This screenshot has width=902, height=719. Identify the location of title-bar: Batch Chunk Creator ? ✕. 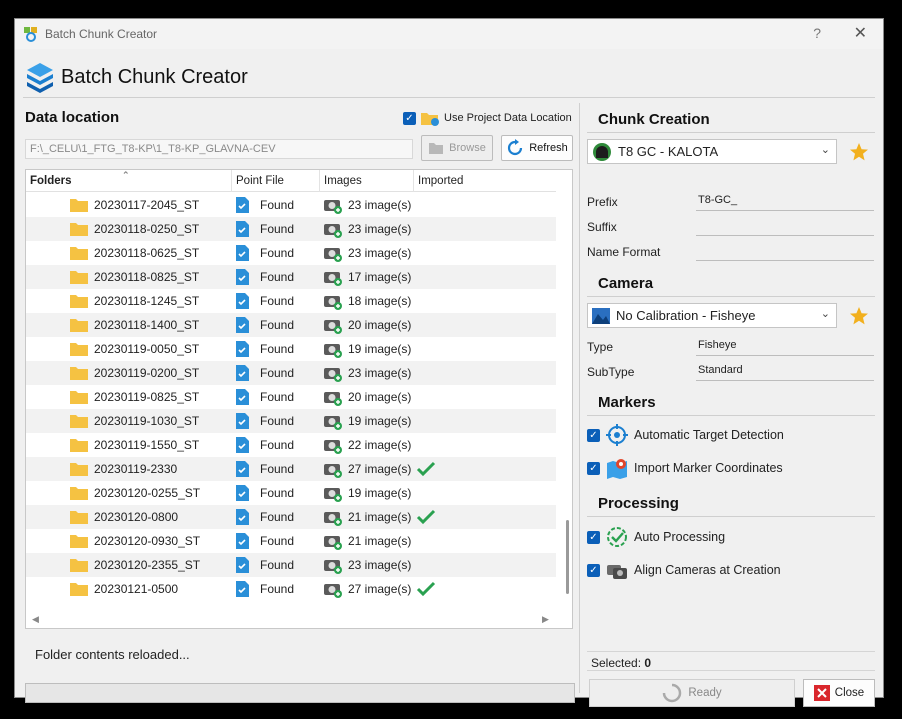
(449, 34).